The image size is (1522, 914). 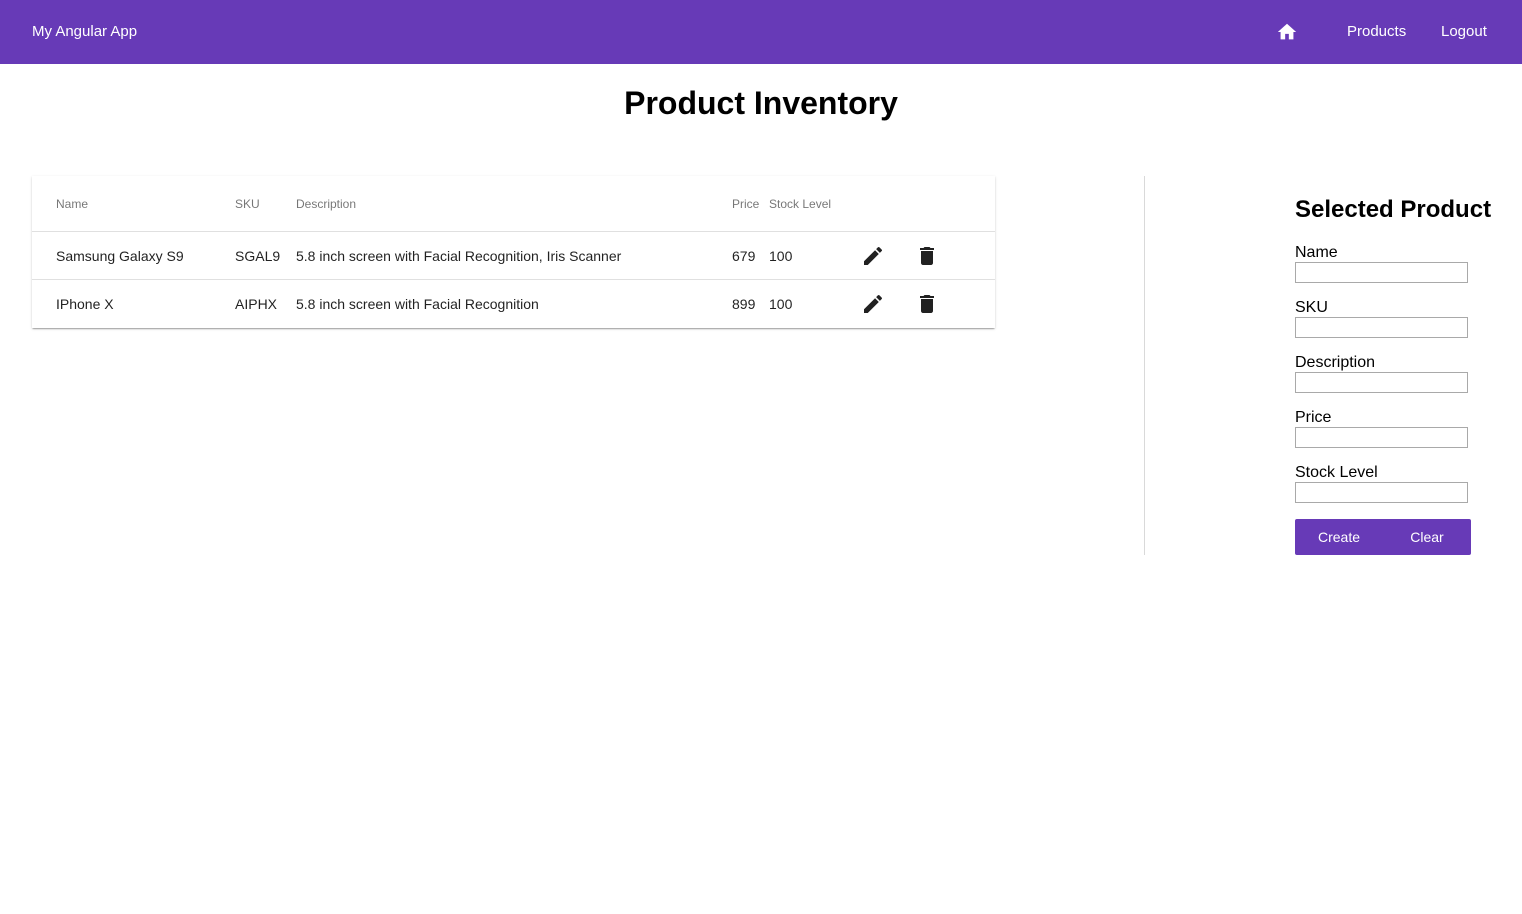 What do you see at coordinates (744, 304) in the screenshot?
I see `cell-price: 899` at bounding box center [744, 304].